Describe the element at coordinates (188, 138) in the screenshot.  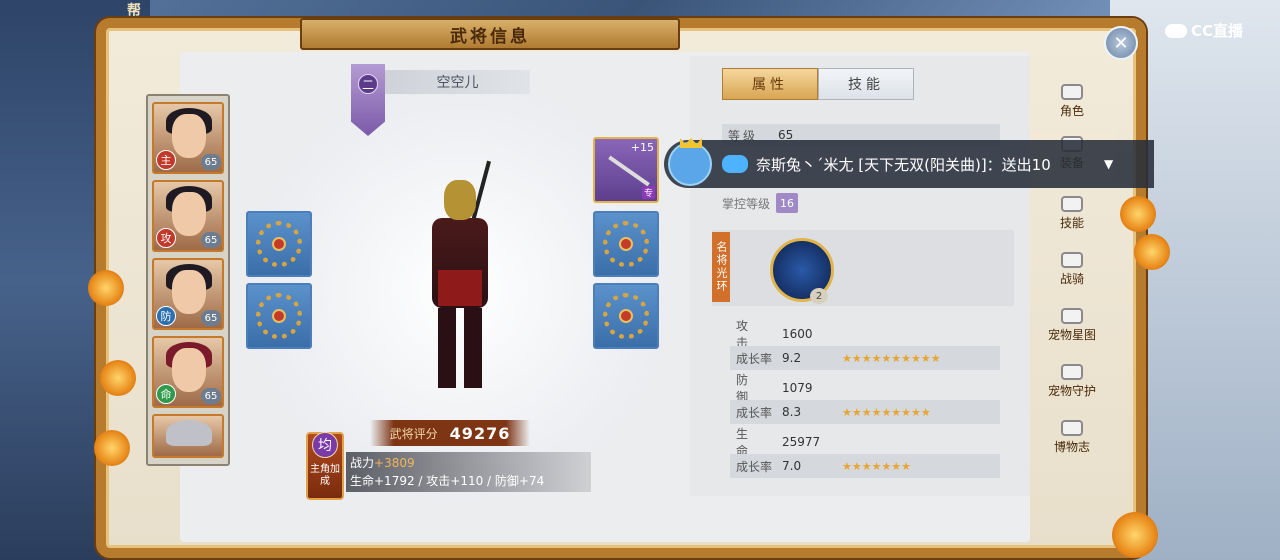
I see `hero-portrait-main: 主 65` at that location.